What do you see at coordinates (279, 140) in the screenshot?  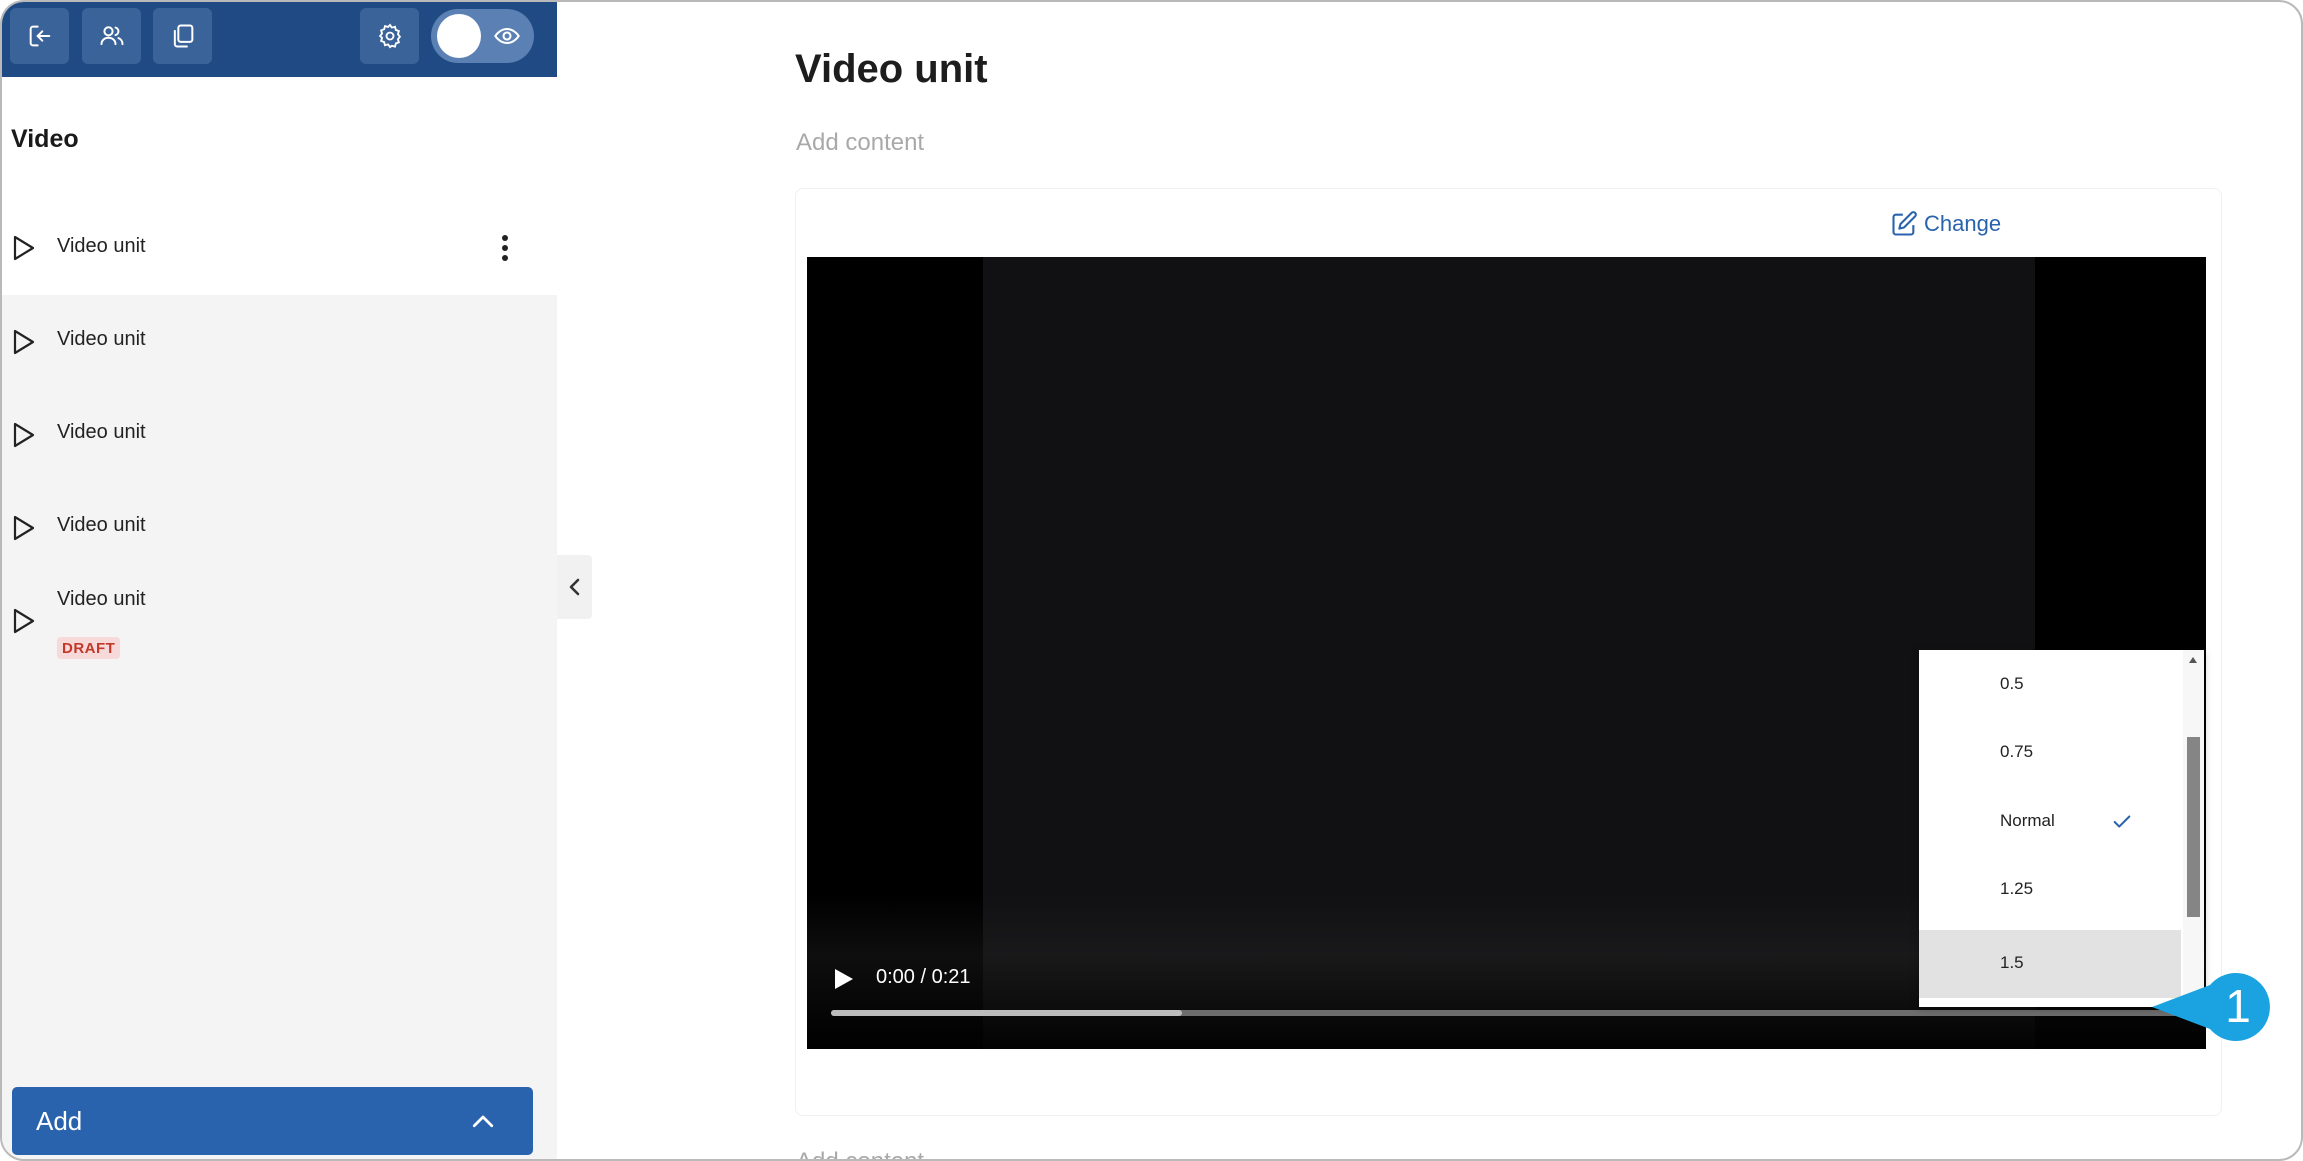 I see `sidebar-header: Video` at bounding box center [279, 140].